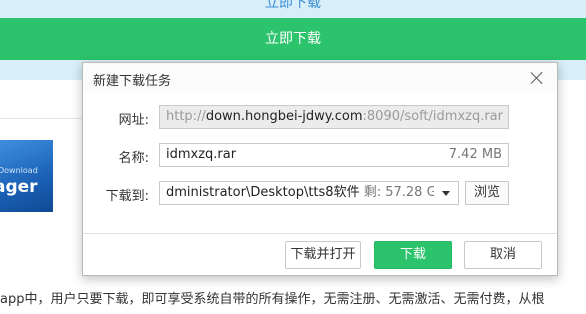  I want to click on file-name-value: idmxzq.rar, so click(201, 154).